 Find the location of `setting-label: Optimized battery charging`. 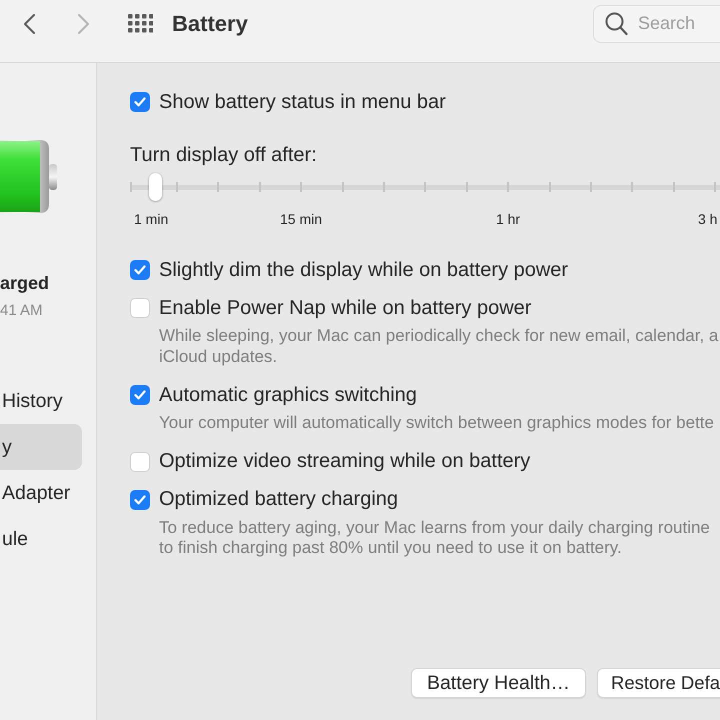

setting-label: Optimized battery charging is located at coordinates (278, 499).